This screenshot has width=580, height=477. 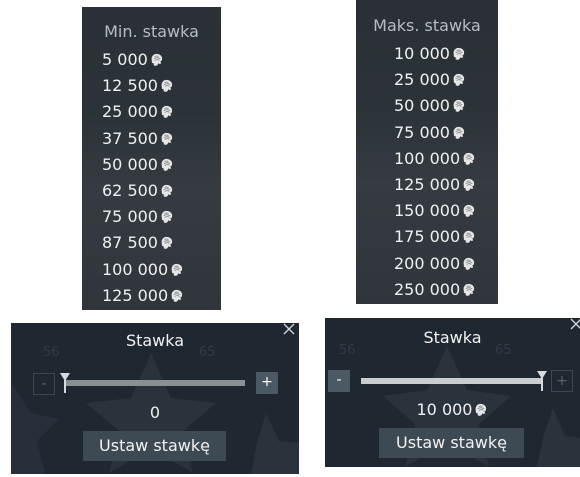 I want to click on stake-amount: 150 000, so click(x=427, y=211).